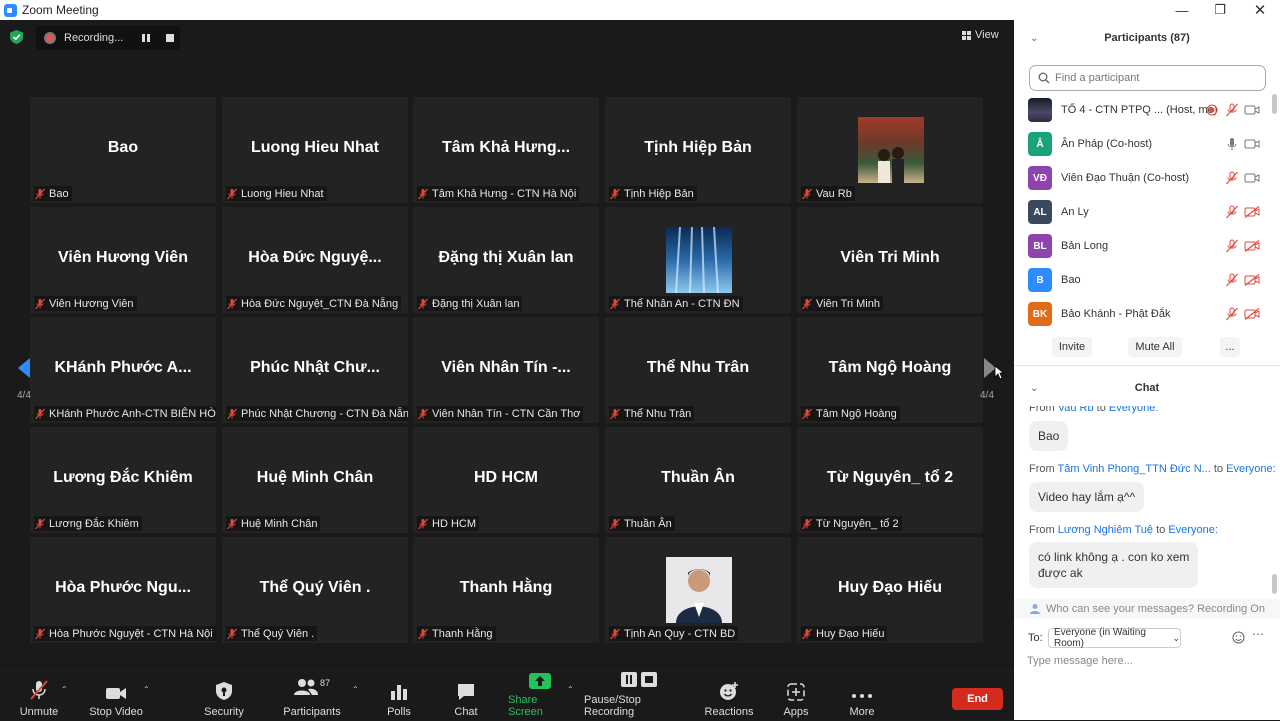  Describe the element at coordinates (850, 413) in the screenshot. I see `participant-name-label: Tâm Ngộ Hoàng` at that location.